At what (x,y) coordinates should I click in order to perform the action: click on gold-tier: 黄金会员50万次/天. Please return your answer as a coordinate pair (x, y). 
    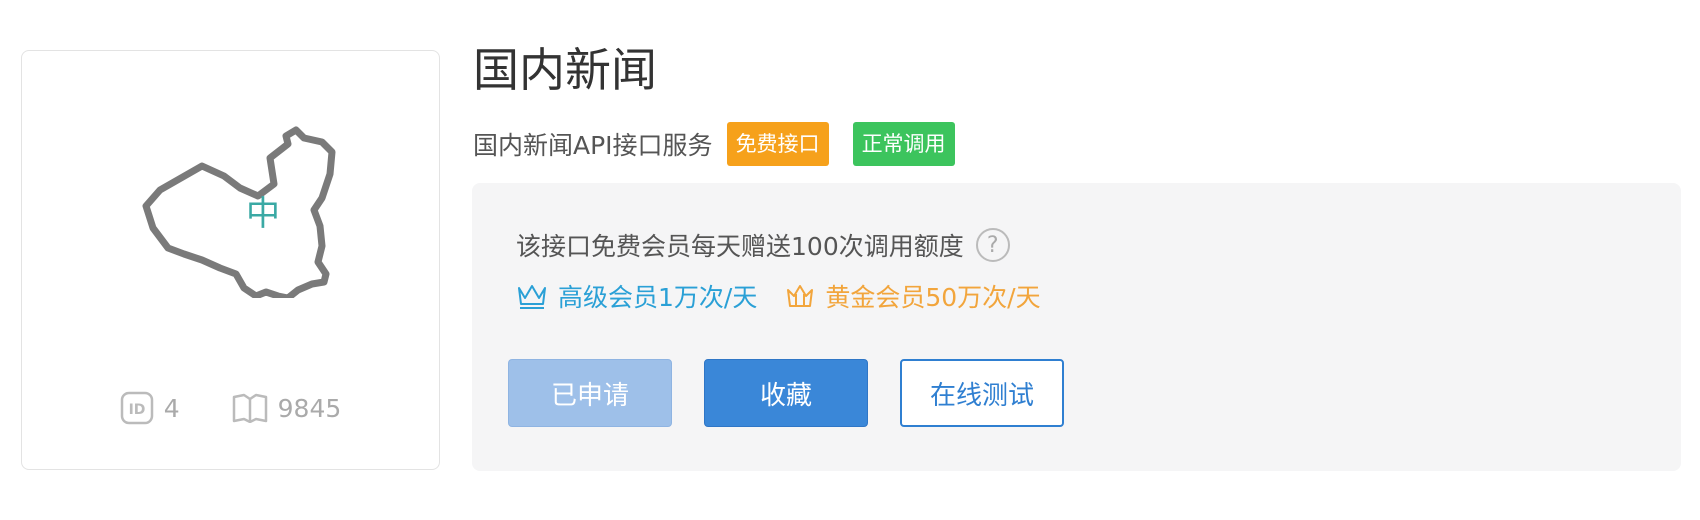
    Looking at the image, I should click on (913, 296).